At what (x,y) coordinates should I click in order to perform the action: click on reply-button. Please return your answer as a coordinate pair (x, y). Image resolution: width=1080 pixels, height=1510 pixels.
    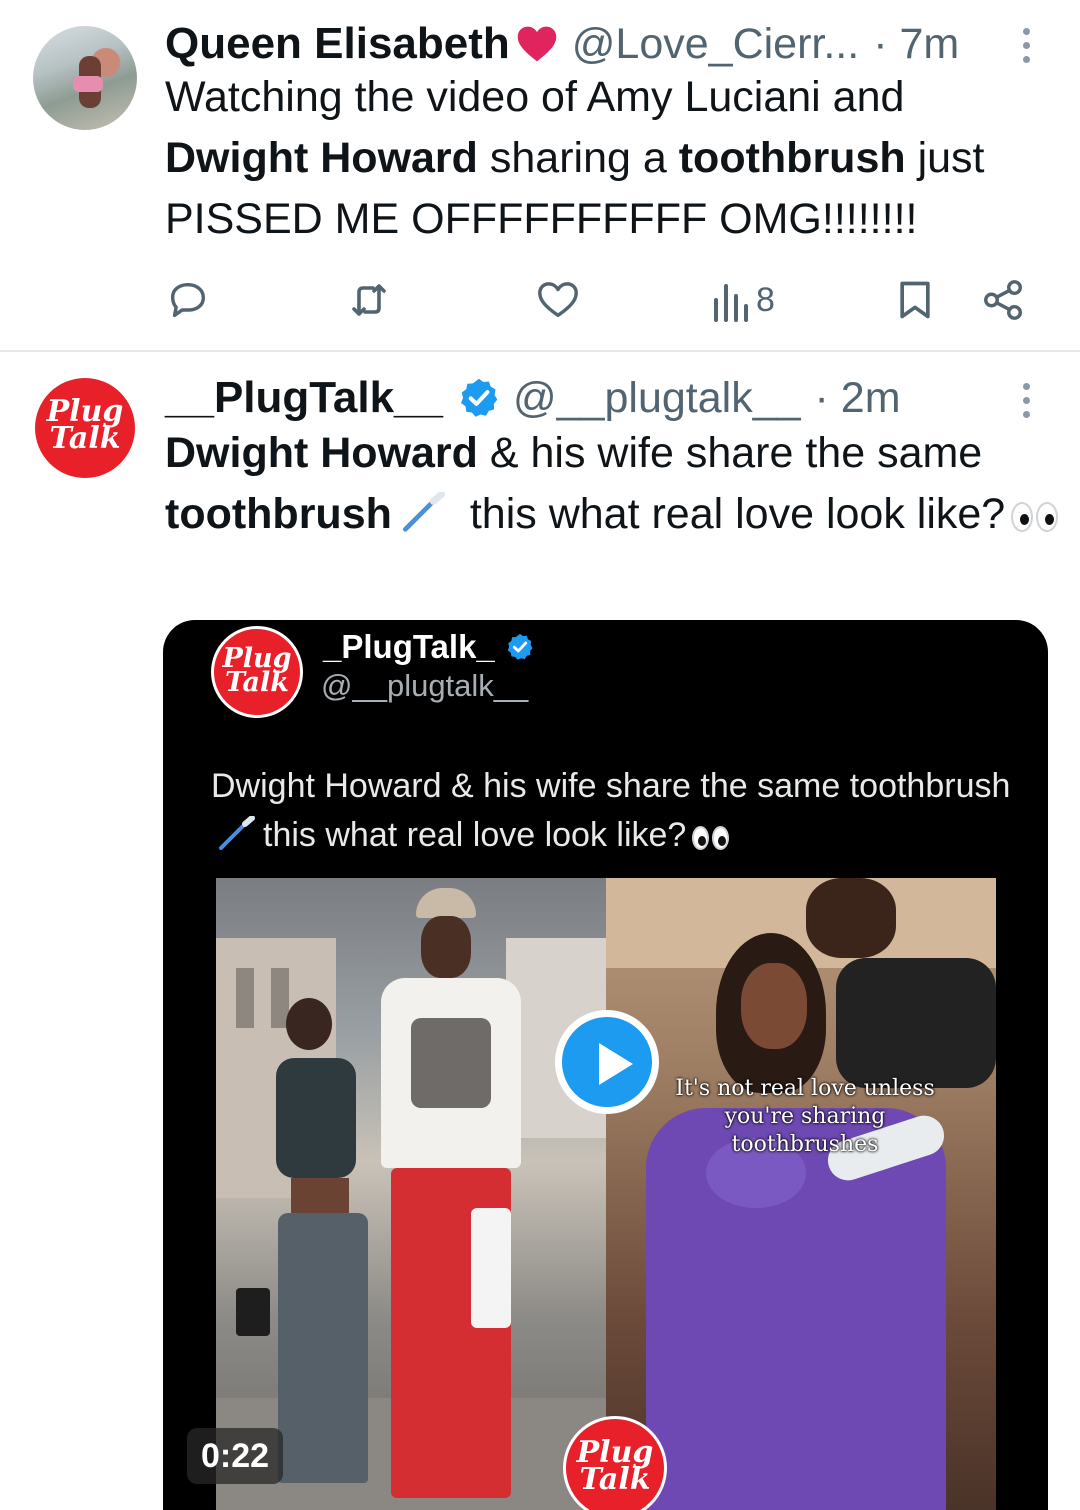
    Looking at the image, I should click on (188, 300).